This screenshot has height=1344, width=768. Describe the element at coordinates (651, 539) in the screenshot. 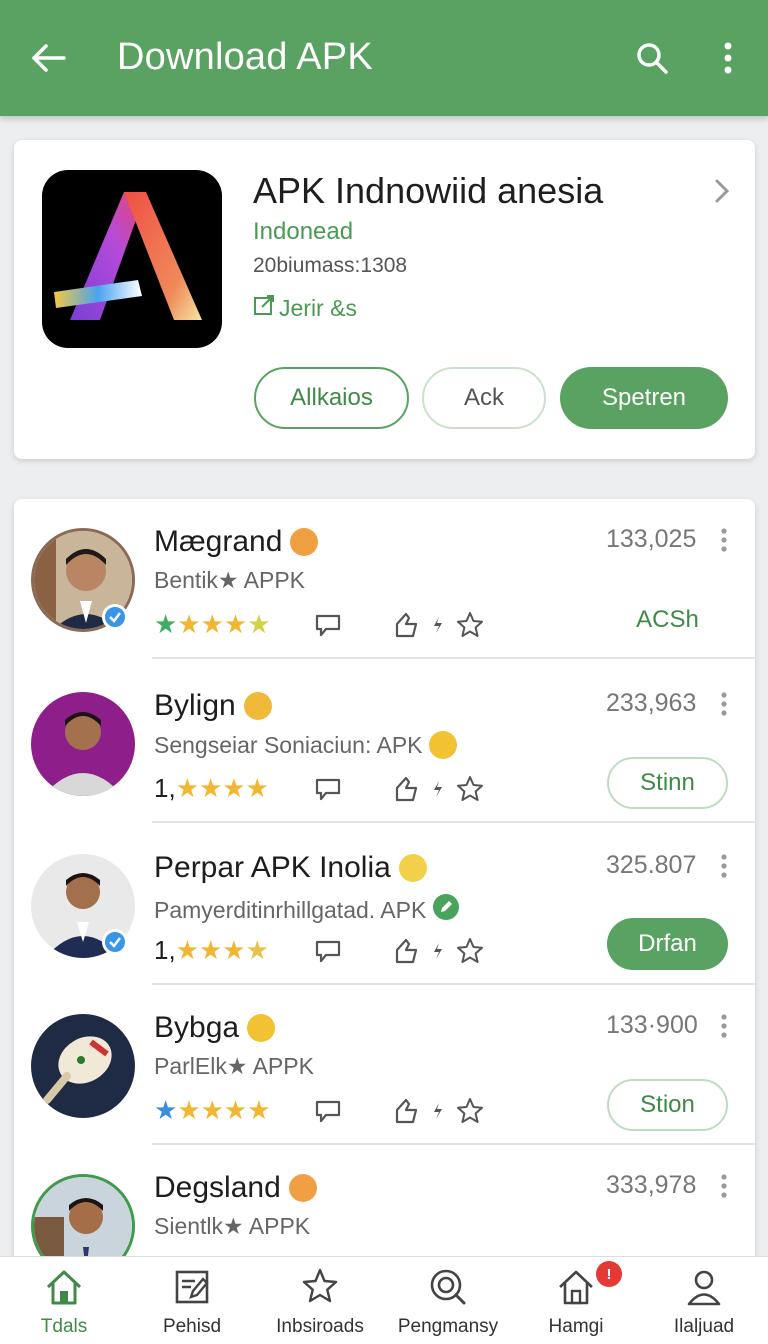

I see `download-count: 133,025` at that location.